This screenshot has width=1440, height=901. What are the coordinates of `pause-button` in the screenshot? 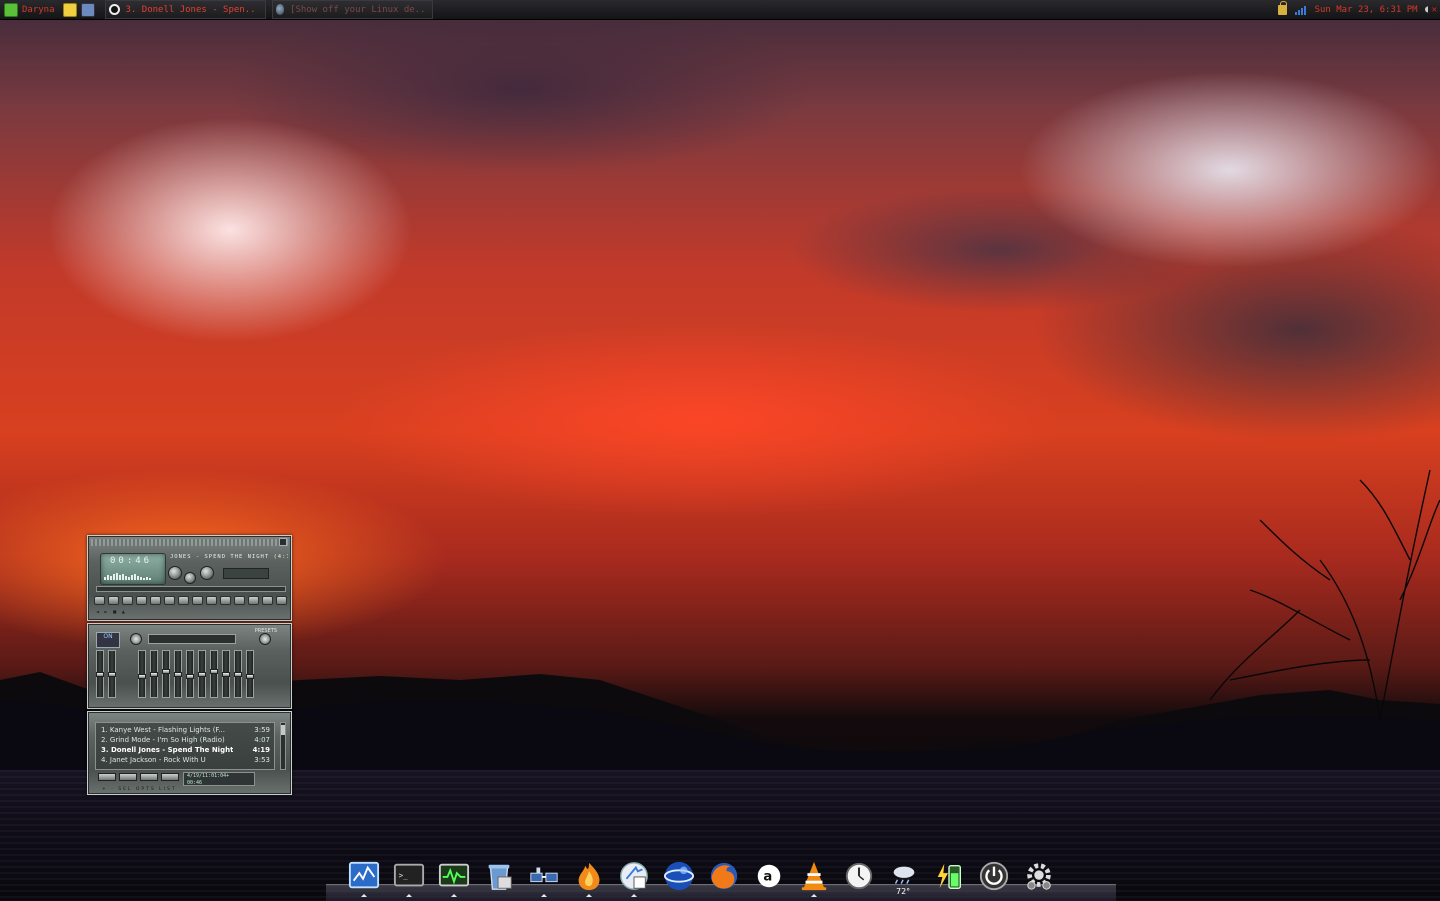 It's located at (127, 600).